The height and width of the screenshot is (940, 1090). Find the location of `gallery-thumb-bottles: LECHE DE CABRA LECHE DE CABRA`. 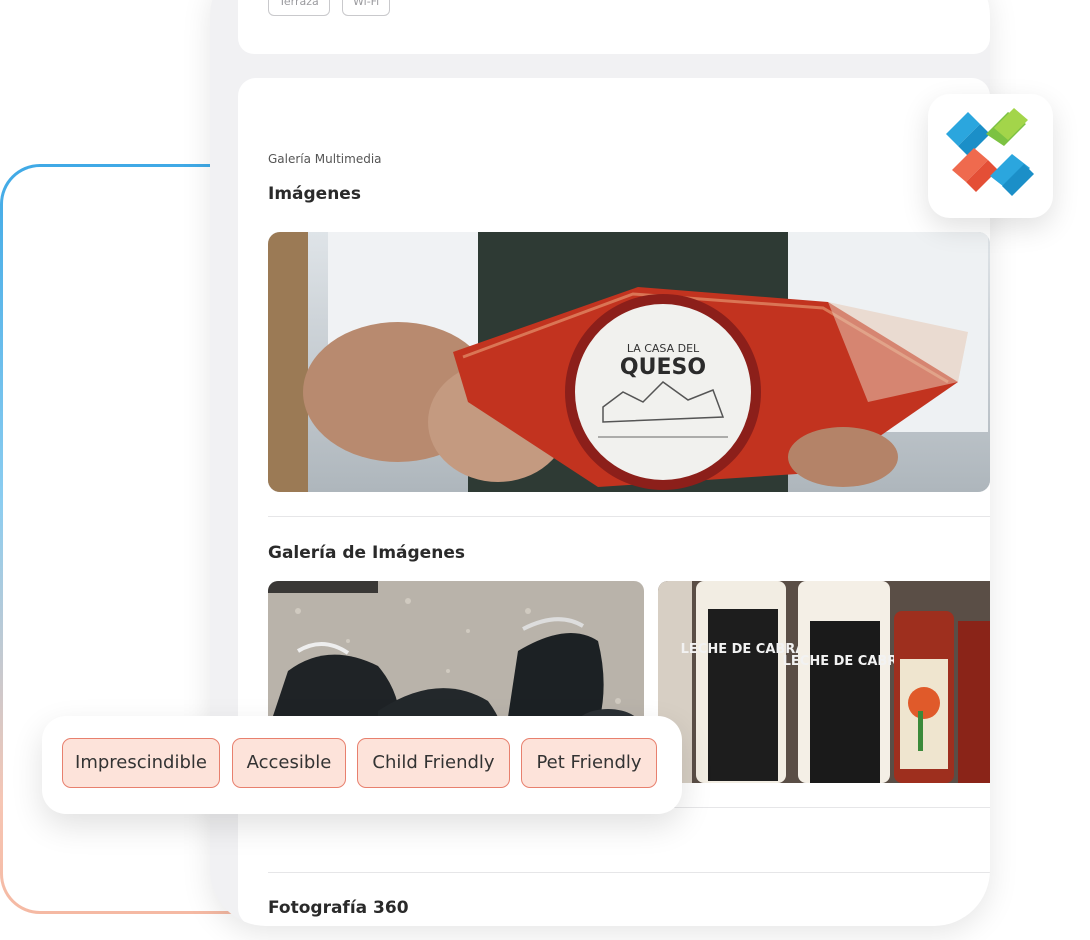

gallery-thumb-bottles: LECHE DE CABRA LECHE DE CABRA is located at coordinates (824, 682).